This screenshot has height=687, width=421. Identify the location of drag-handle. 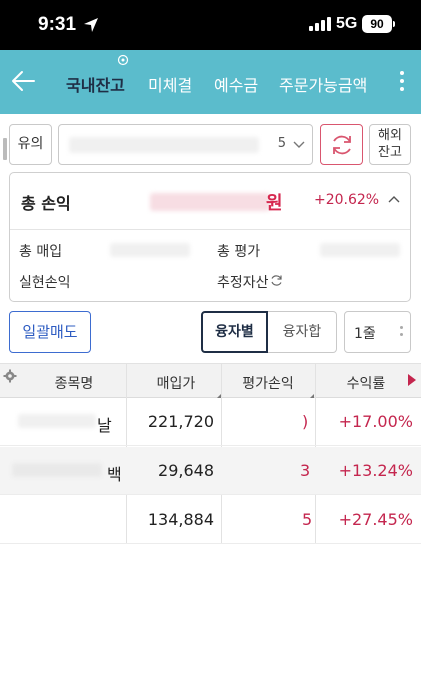
(5, 149).